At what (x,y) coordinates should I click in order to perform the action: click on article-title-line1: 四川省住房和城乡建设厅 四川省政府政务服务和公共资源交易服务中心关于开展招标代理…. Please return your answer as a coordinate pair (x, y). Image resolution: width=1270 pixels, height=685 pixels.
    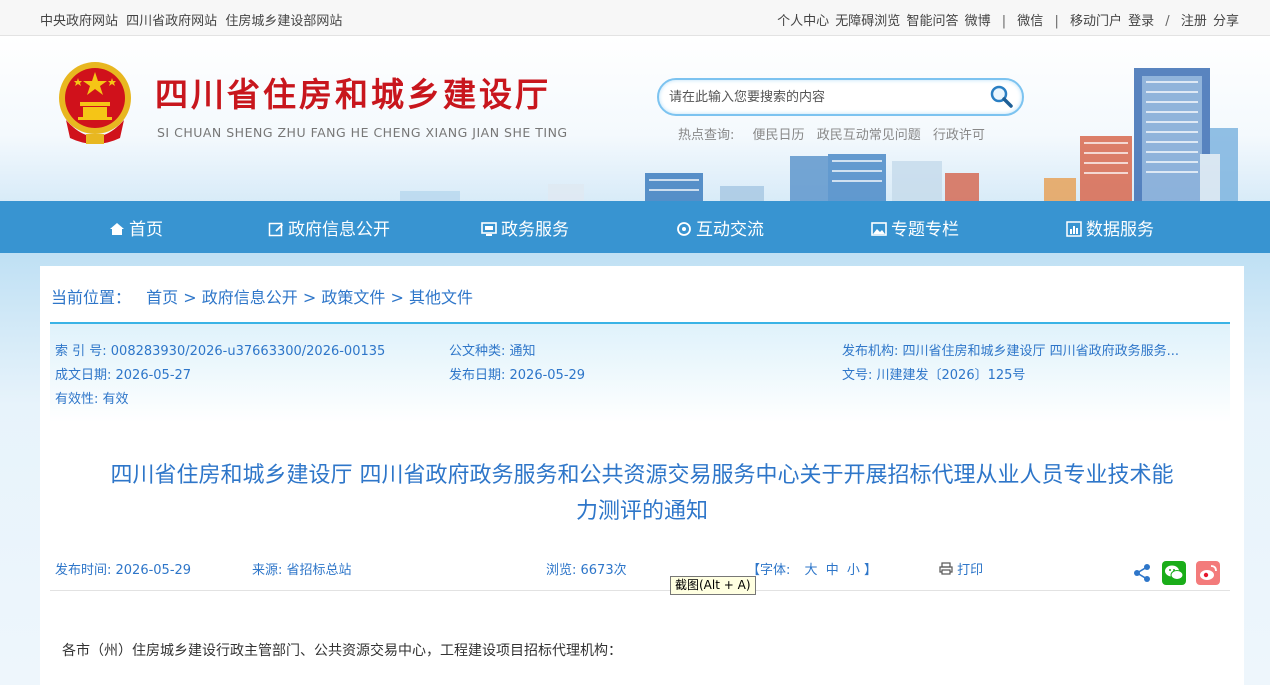
    Looking at the image, I should click on (642, 475).